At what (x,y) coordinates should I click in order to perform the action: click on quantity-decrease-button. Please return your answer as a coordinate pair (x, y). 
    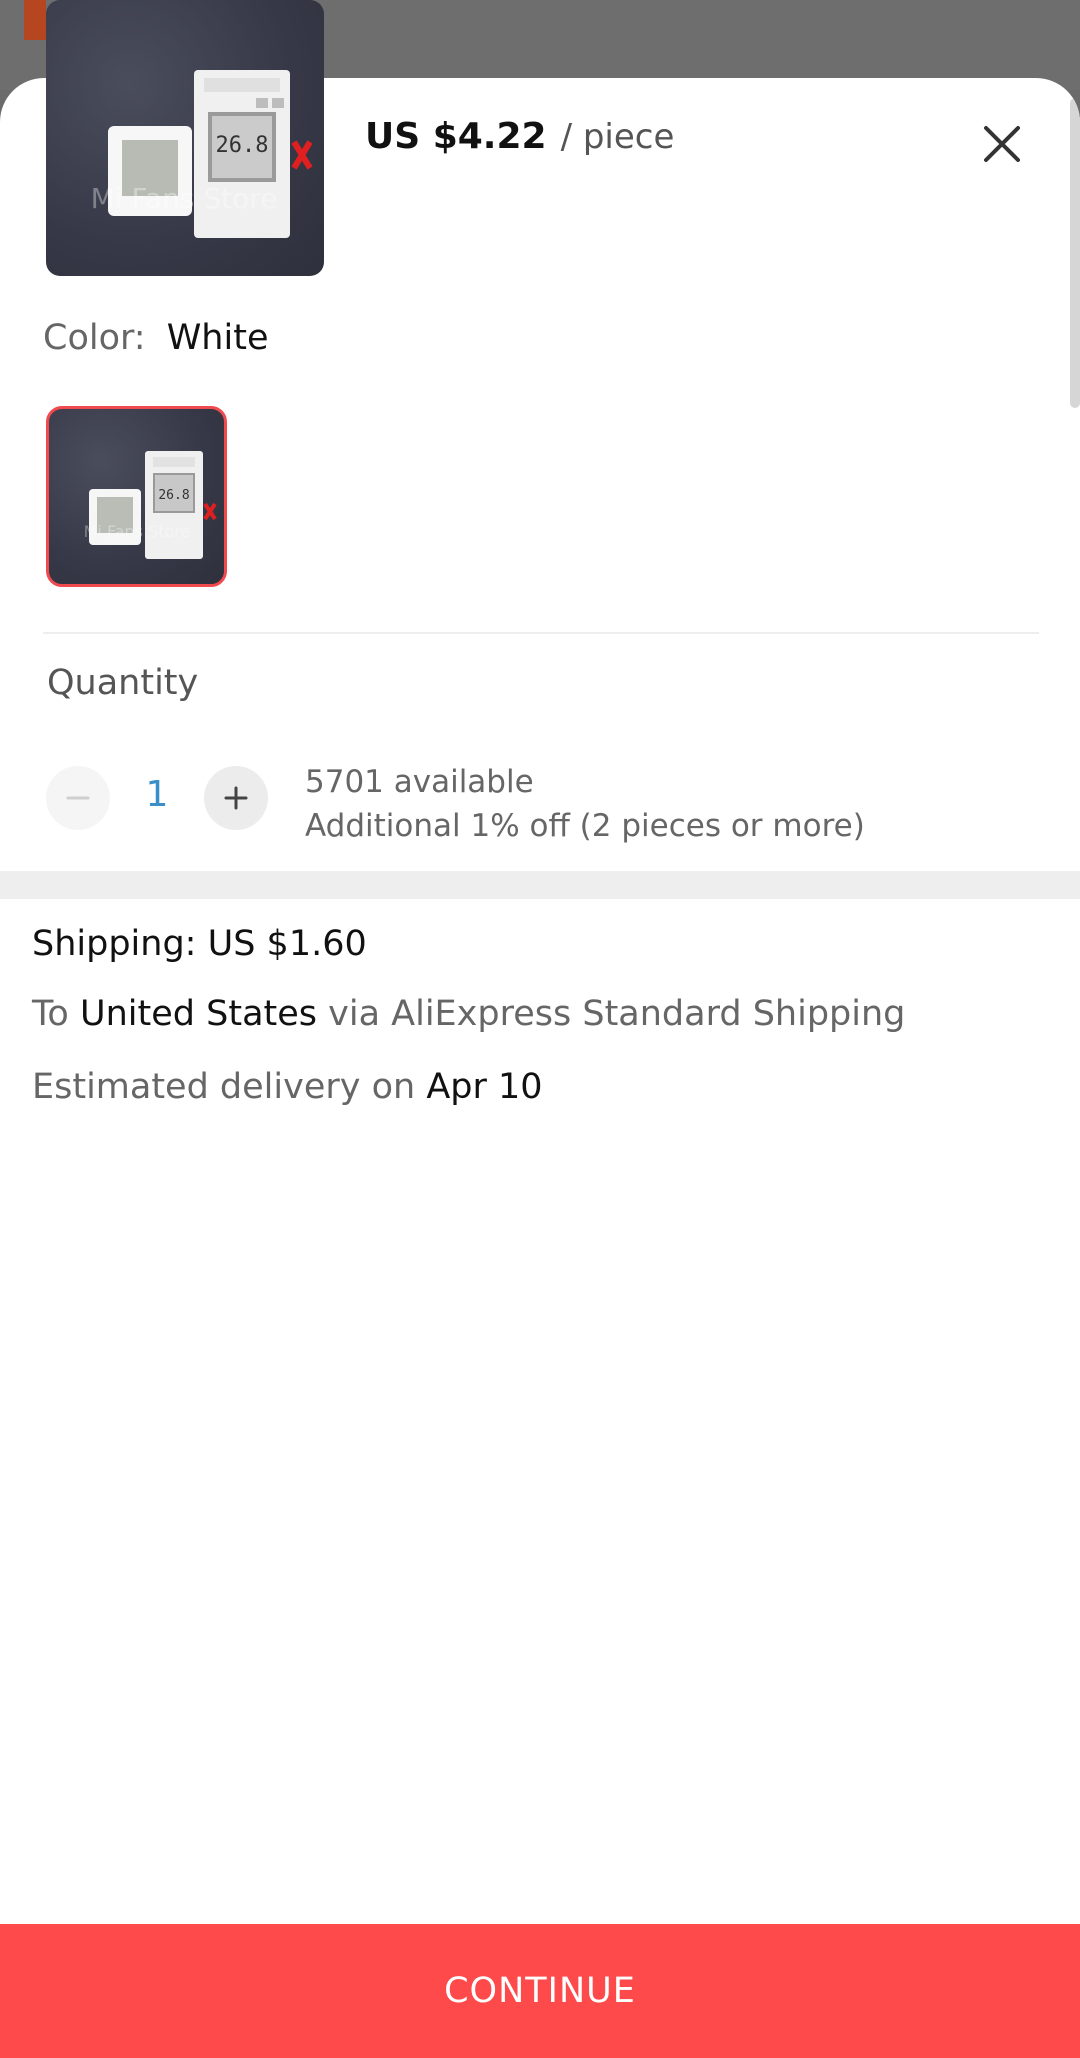
    Looking at the image, I should click on (78, 798).